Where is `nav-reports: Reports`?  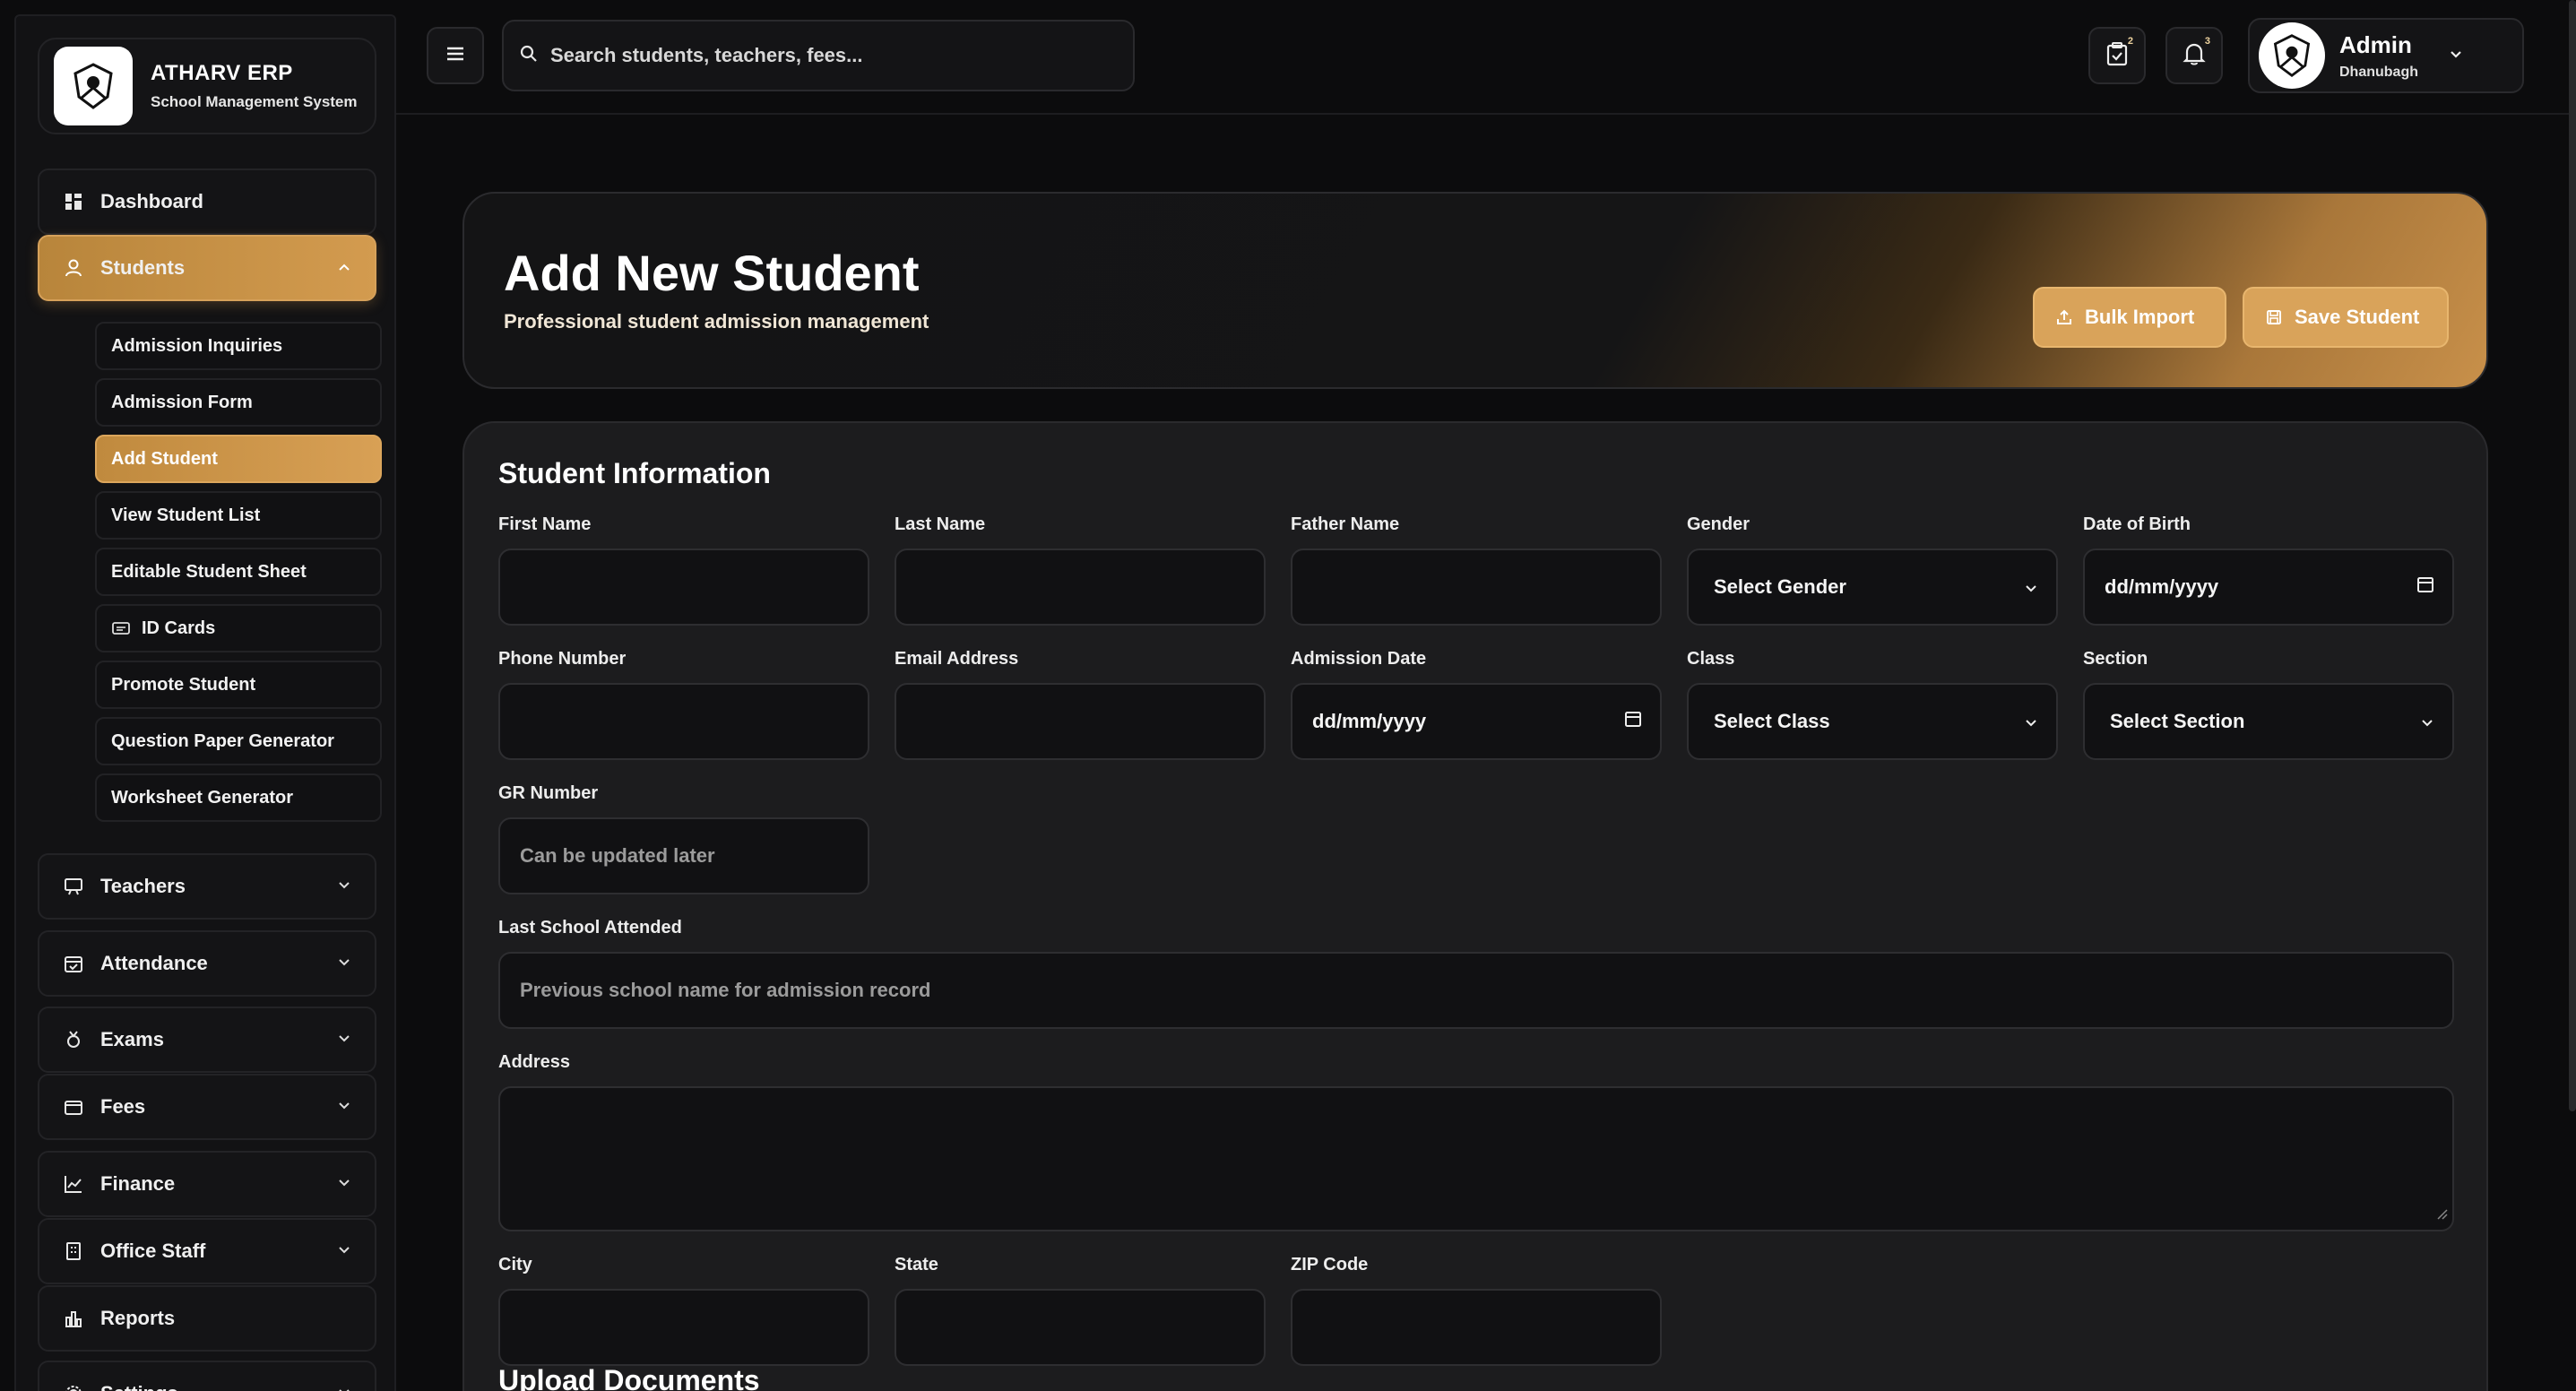 nav-reports: Reports is located at coordinates (207, 1318).